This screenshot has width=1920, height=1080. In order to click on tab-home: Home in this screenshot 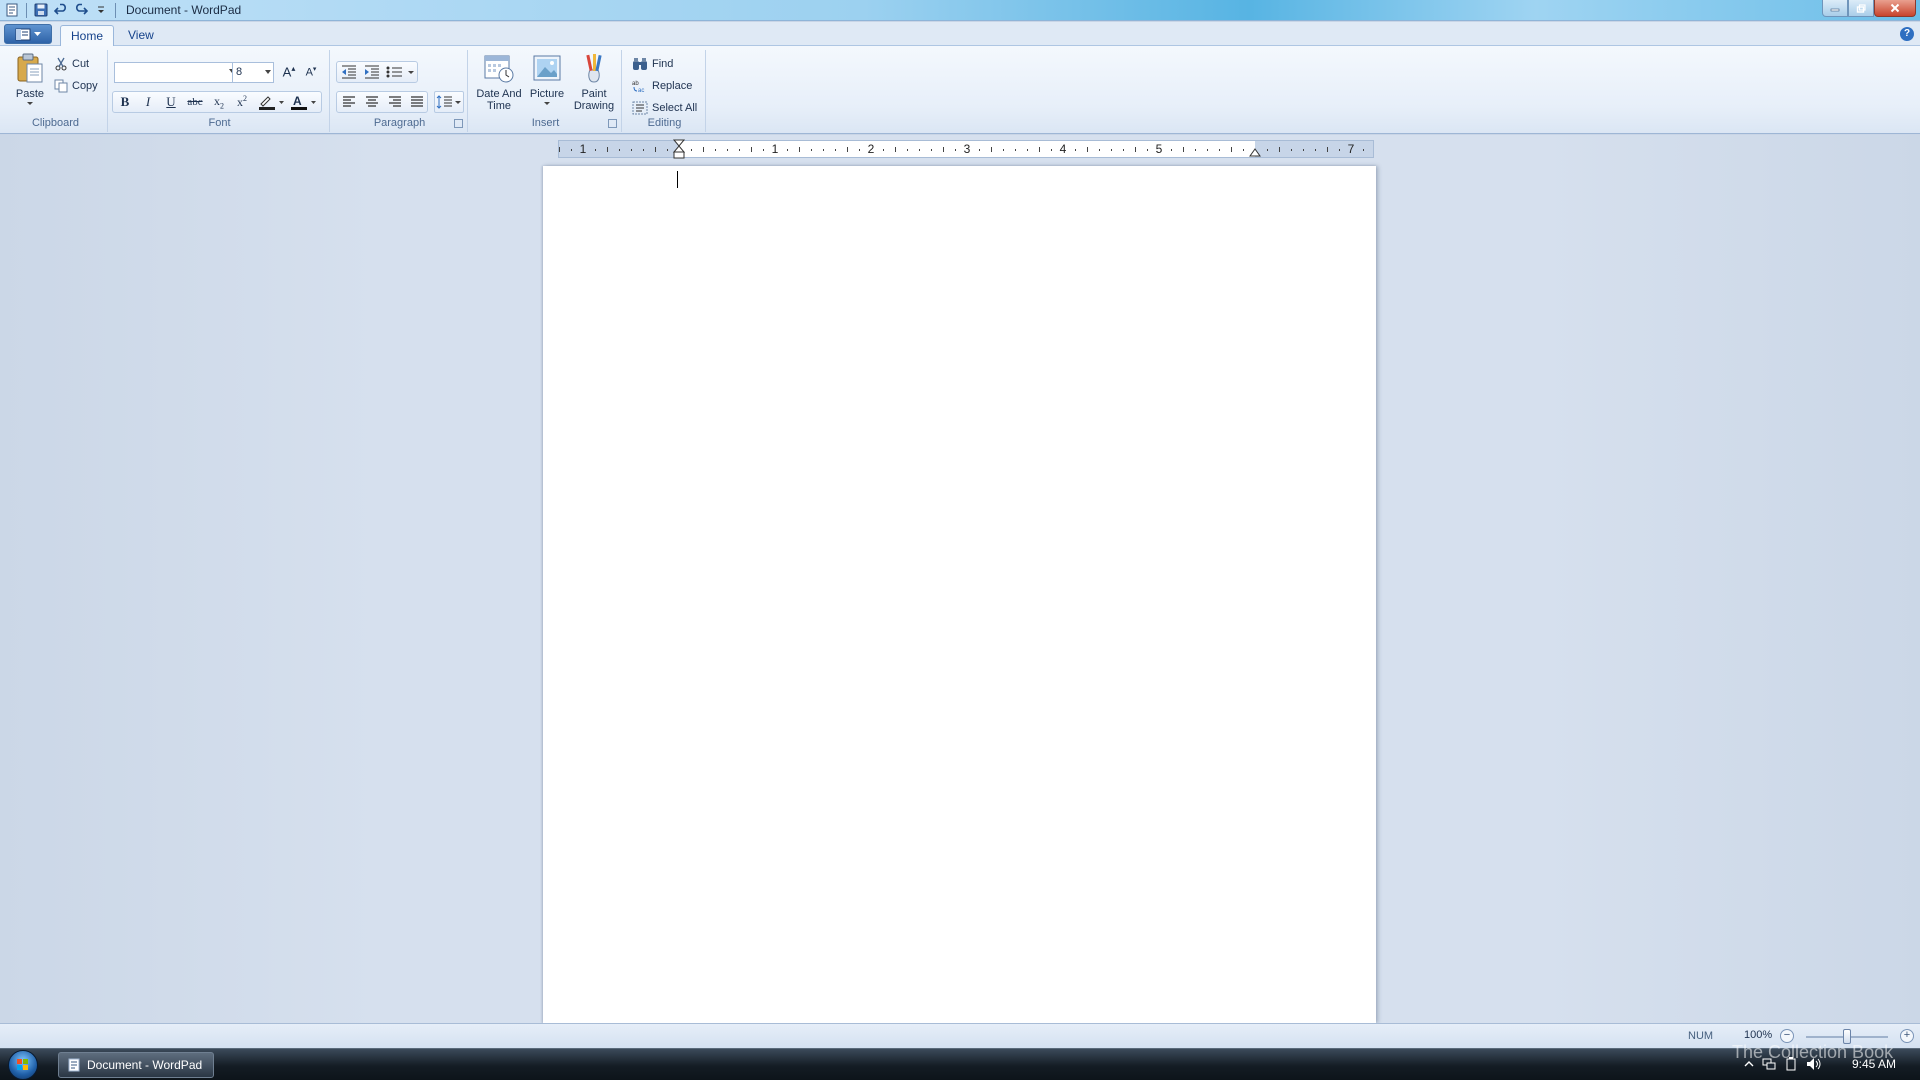, I will do `click(87, 36)`.